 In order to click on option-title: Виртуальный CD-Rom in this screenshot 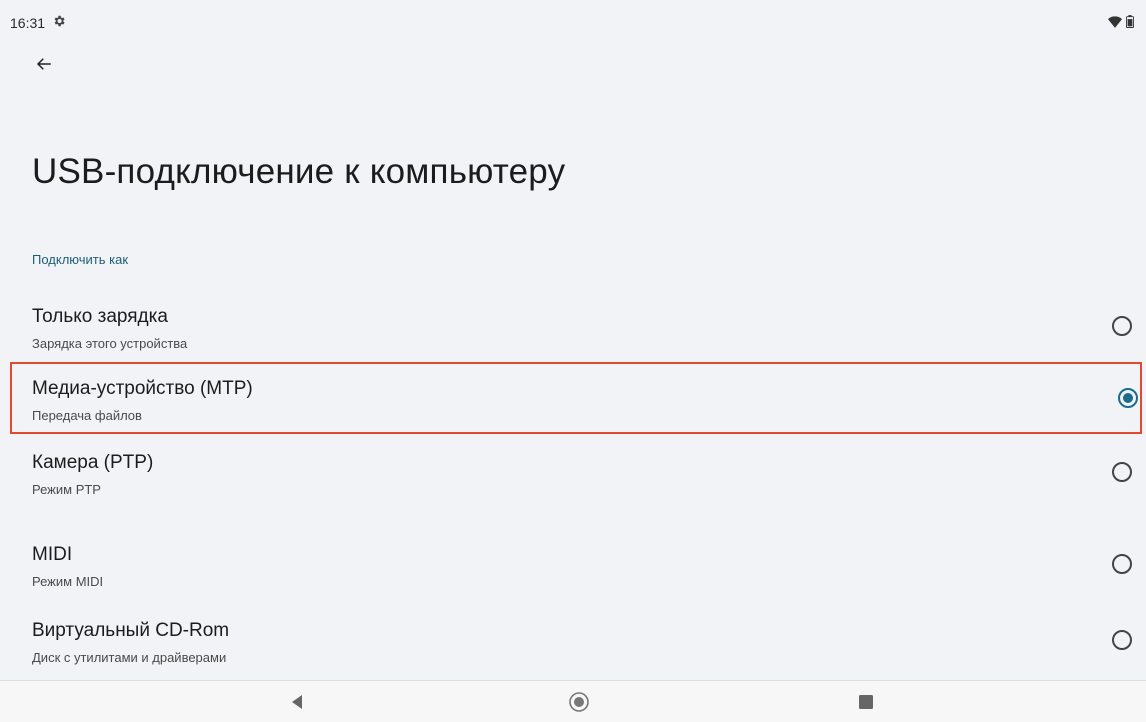, I will do `click(131, 630)`.